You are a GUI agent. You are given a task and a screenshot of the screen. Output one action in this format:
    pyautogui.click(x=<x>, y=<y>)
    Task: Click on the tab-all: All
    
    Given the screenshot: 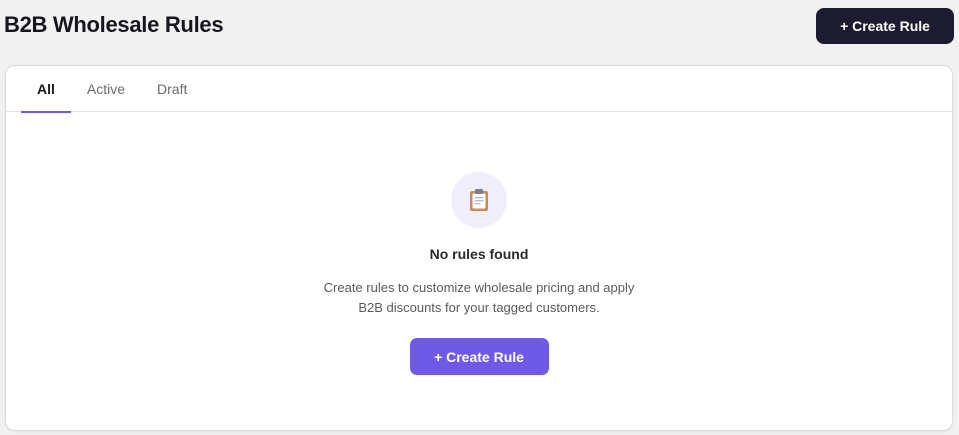 What is the action you would take?
    pyautogui.click(x=46, y=89)
    